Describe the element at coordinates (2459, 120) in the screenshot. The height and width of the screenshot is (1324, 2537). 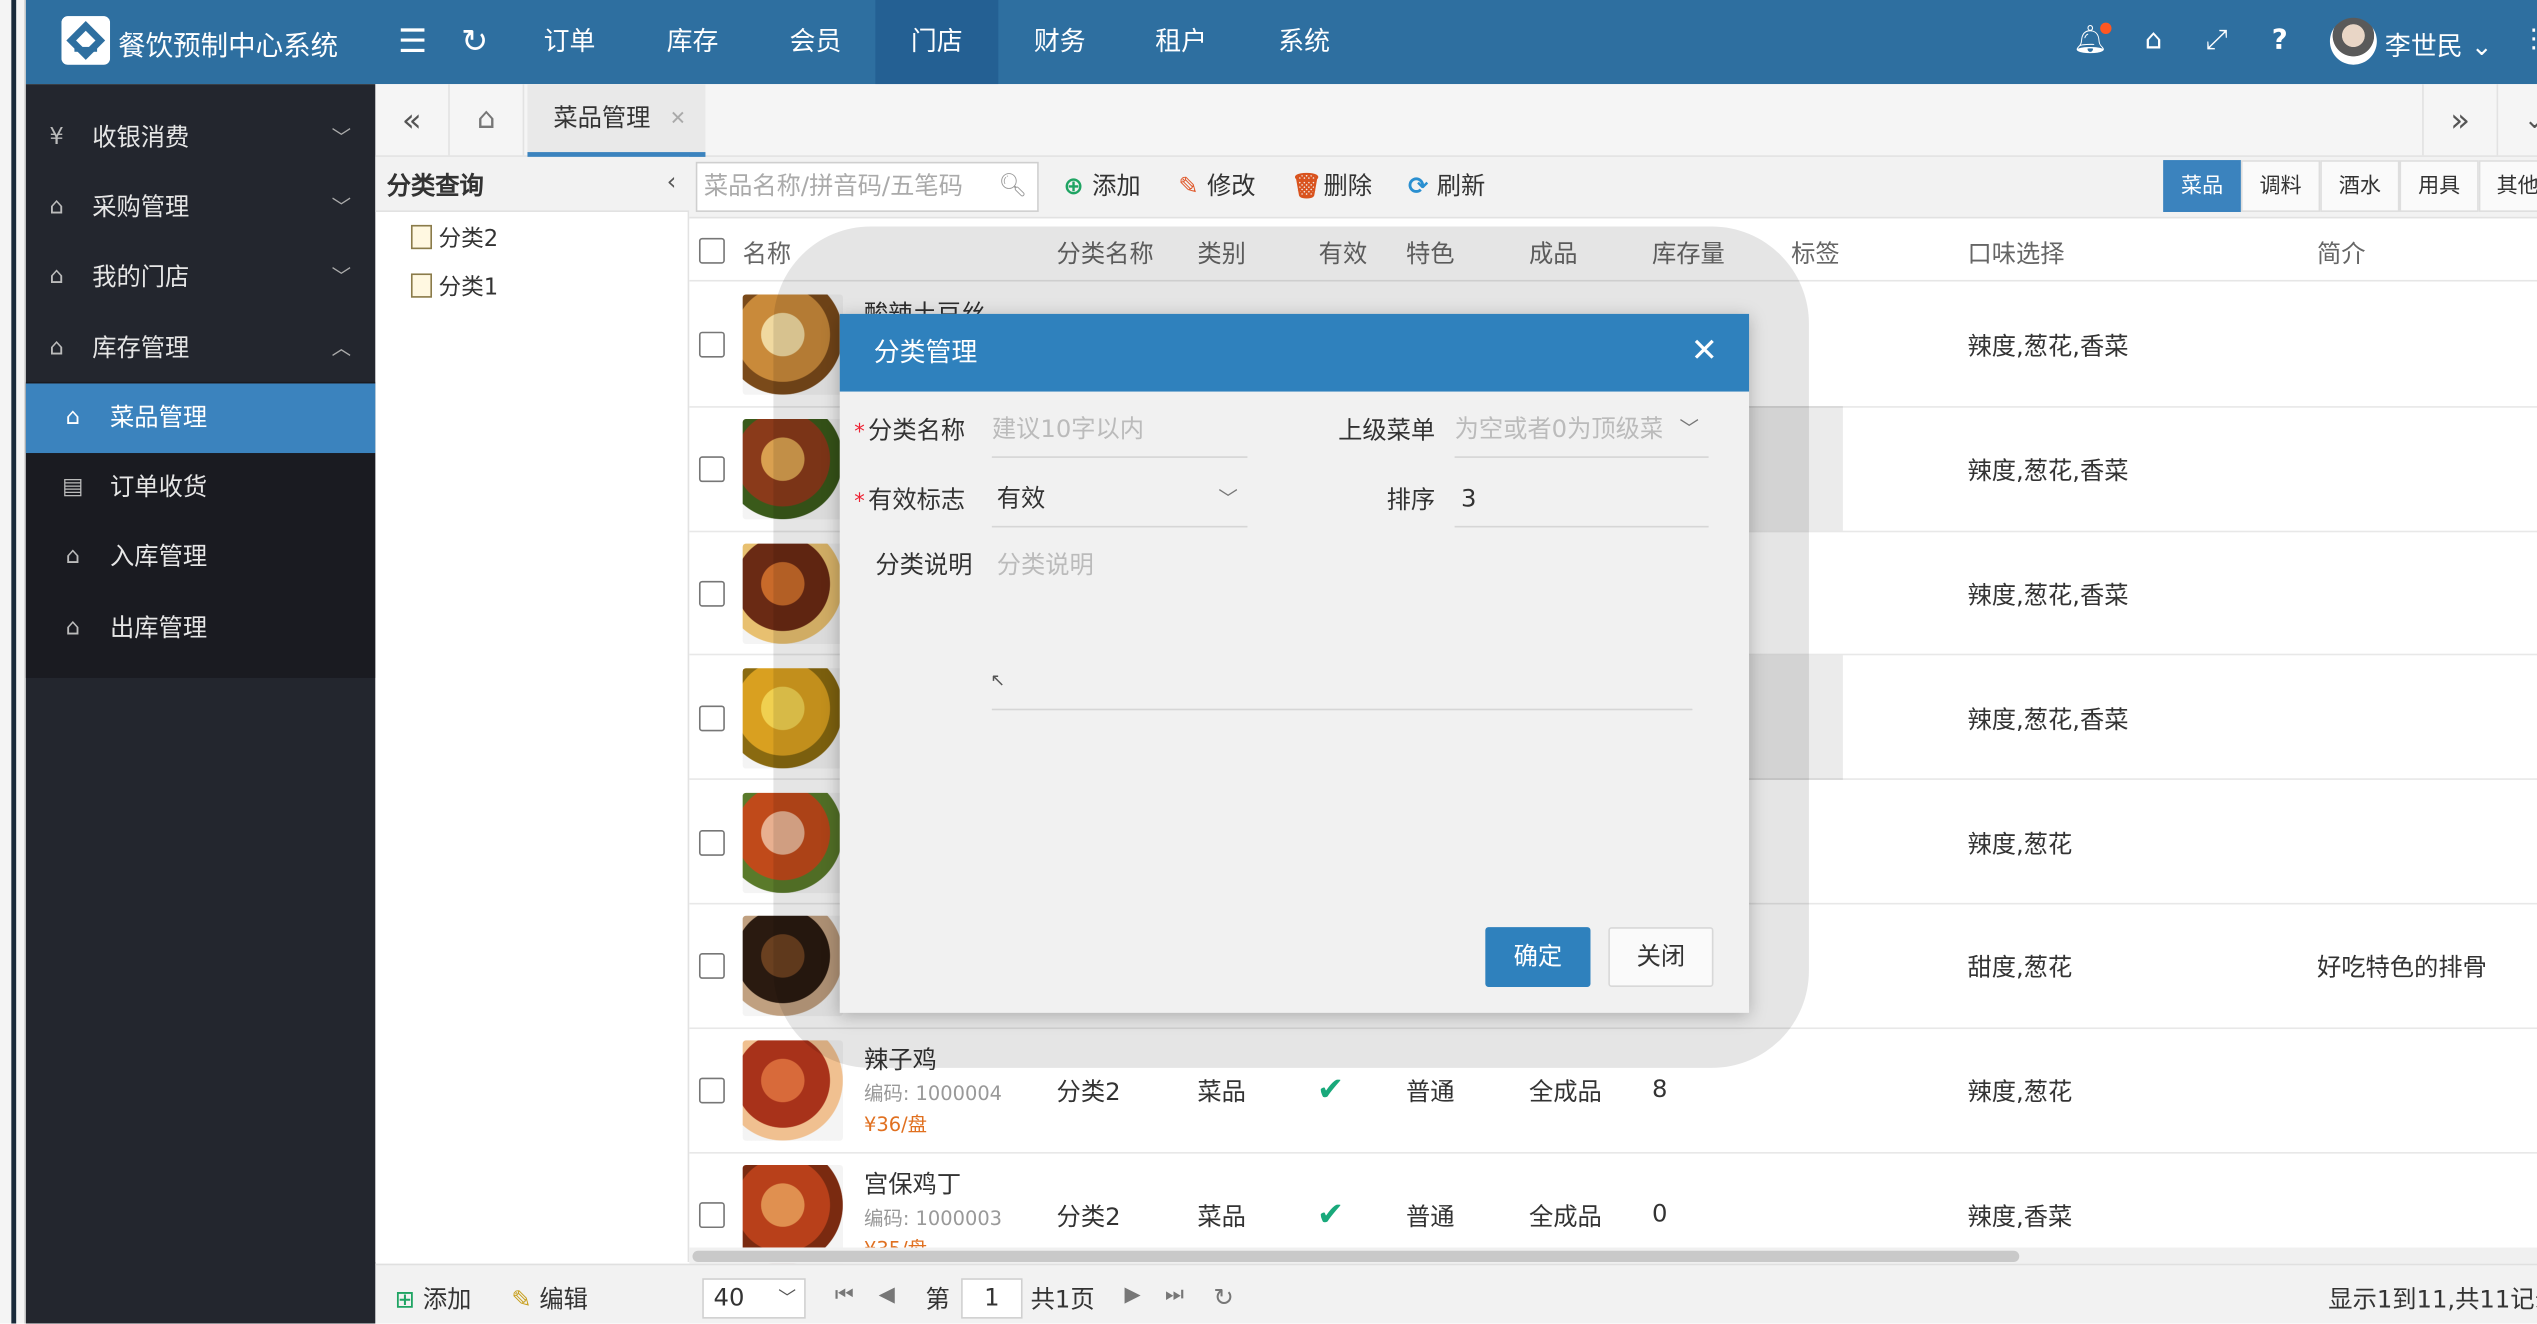
I see `tab-scroll-right-icon: »` at that location.